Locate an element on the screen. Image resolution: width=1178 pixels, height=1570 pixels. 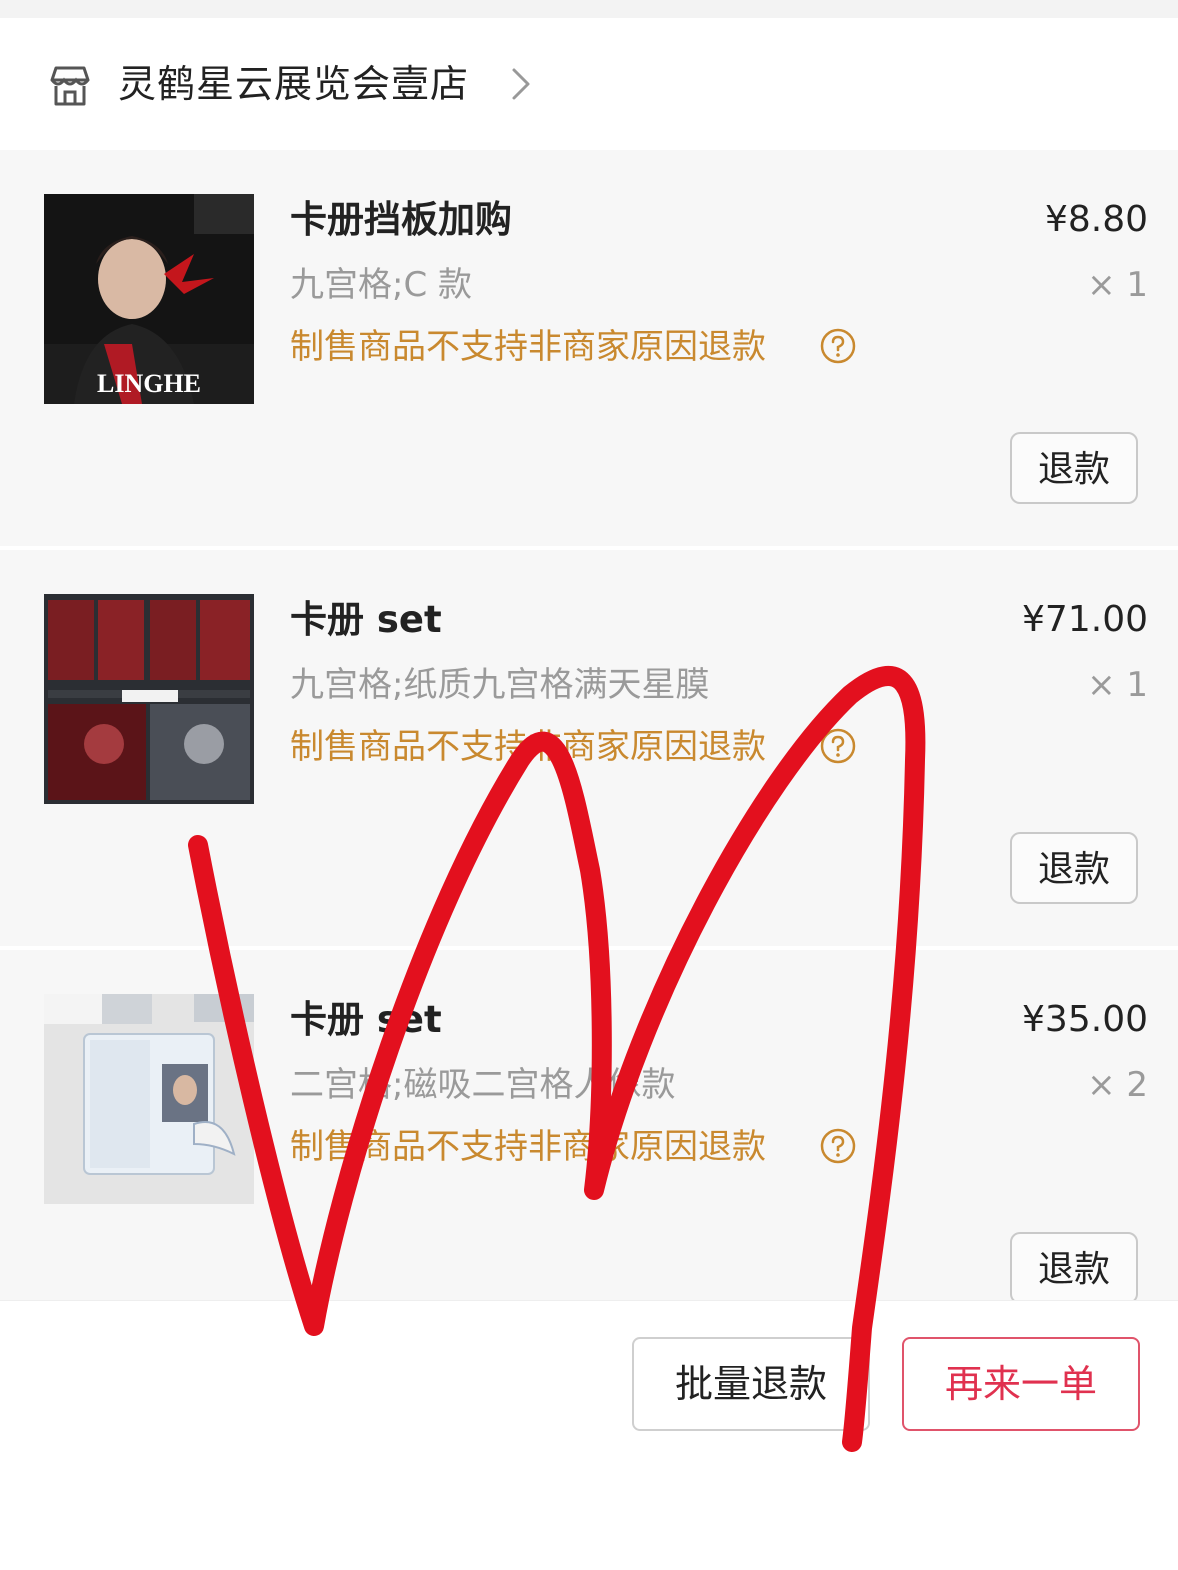
batch-refund-button: 批量退款 is located at coordinates (751, 1384).